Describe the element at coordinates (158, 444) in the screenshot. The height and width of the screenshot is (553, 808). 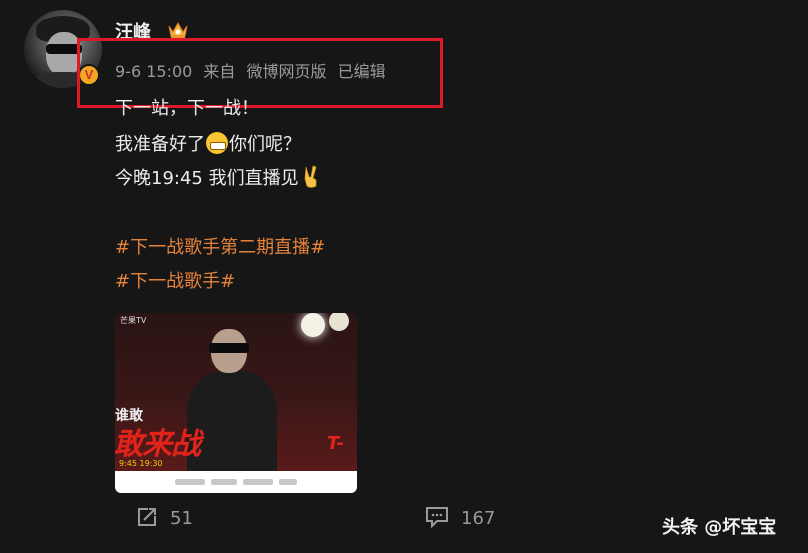
I see `image-sign: 敢来战` at that location.